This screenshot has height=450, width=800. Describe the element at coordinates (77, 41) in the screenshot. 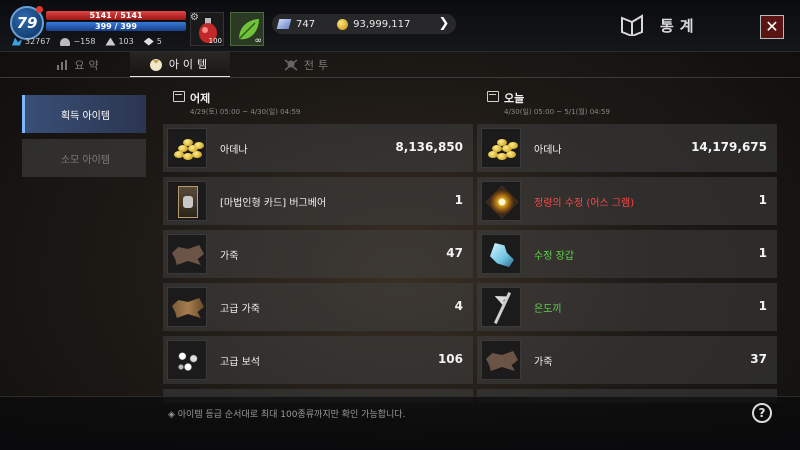

I see `stat-defense: −158` at that location.